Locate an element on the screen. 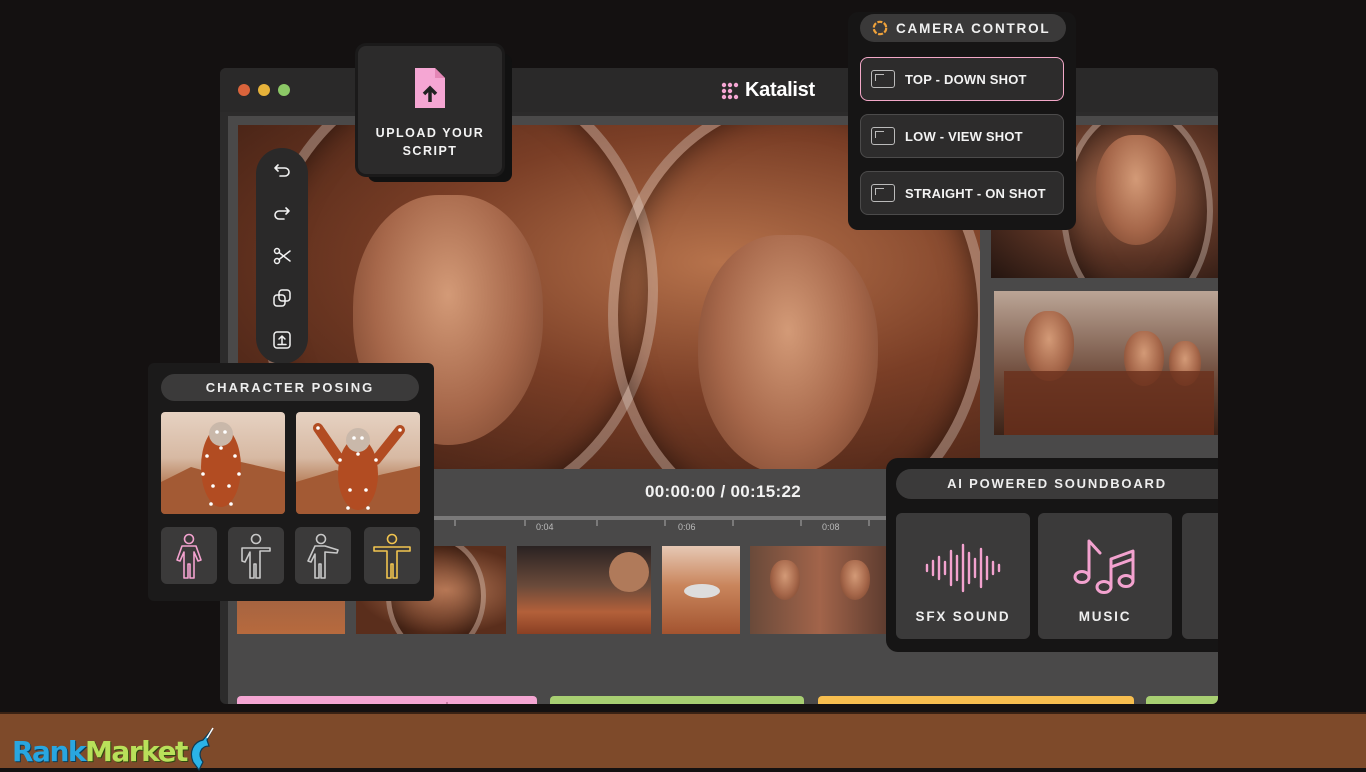  redo-button is located at coordinates (282, 213).